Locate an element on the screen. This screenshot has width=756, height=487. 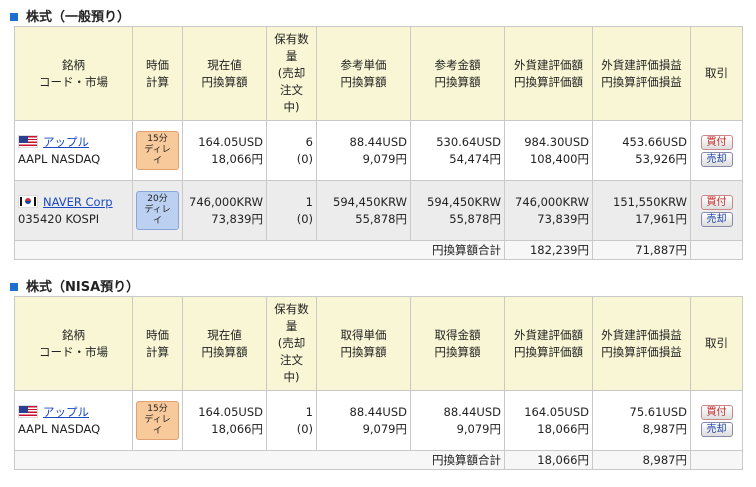
pnl-cell: 75.61USD 8,987円 is located at coordinates (641, 420).